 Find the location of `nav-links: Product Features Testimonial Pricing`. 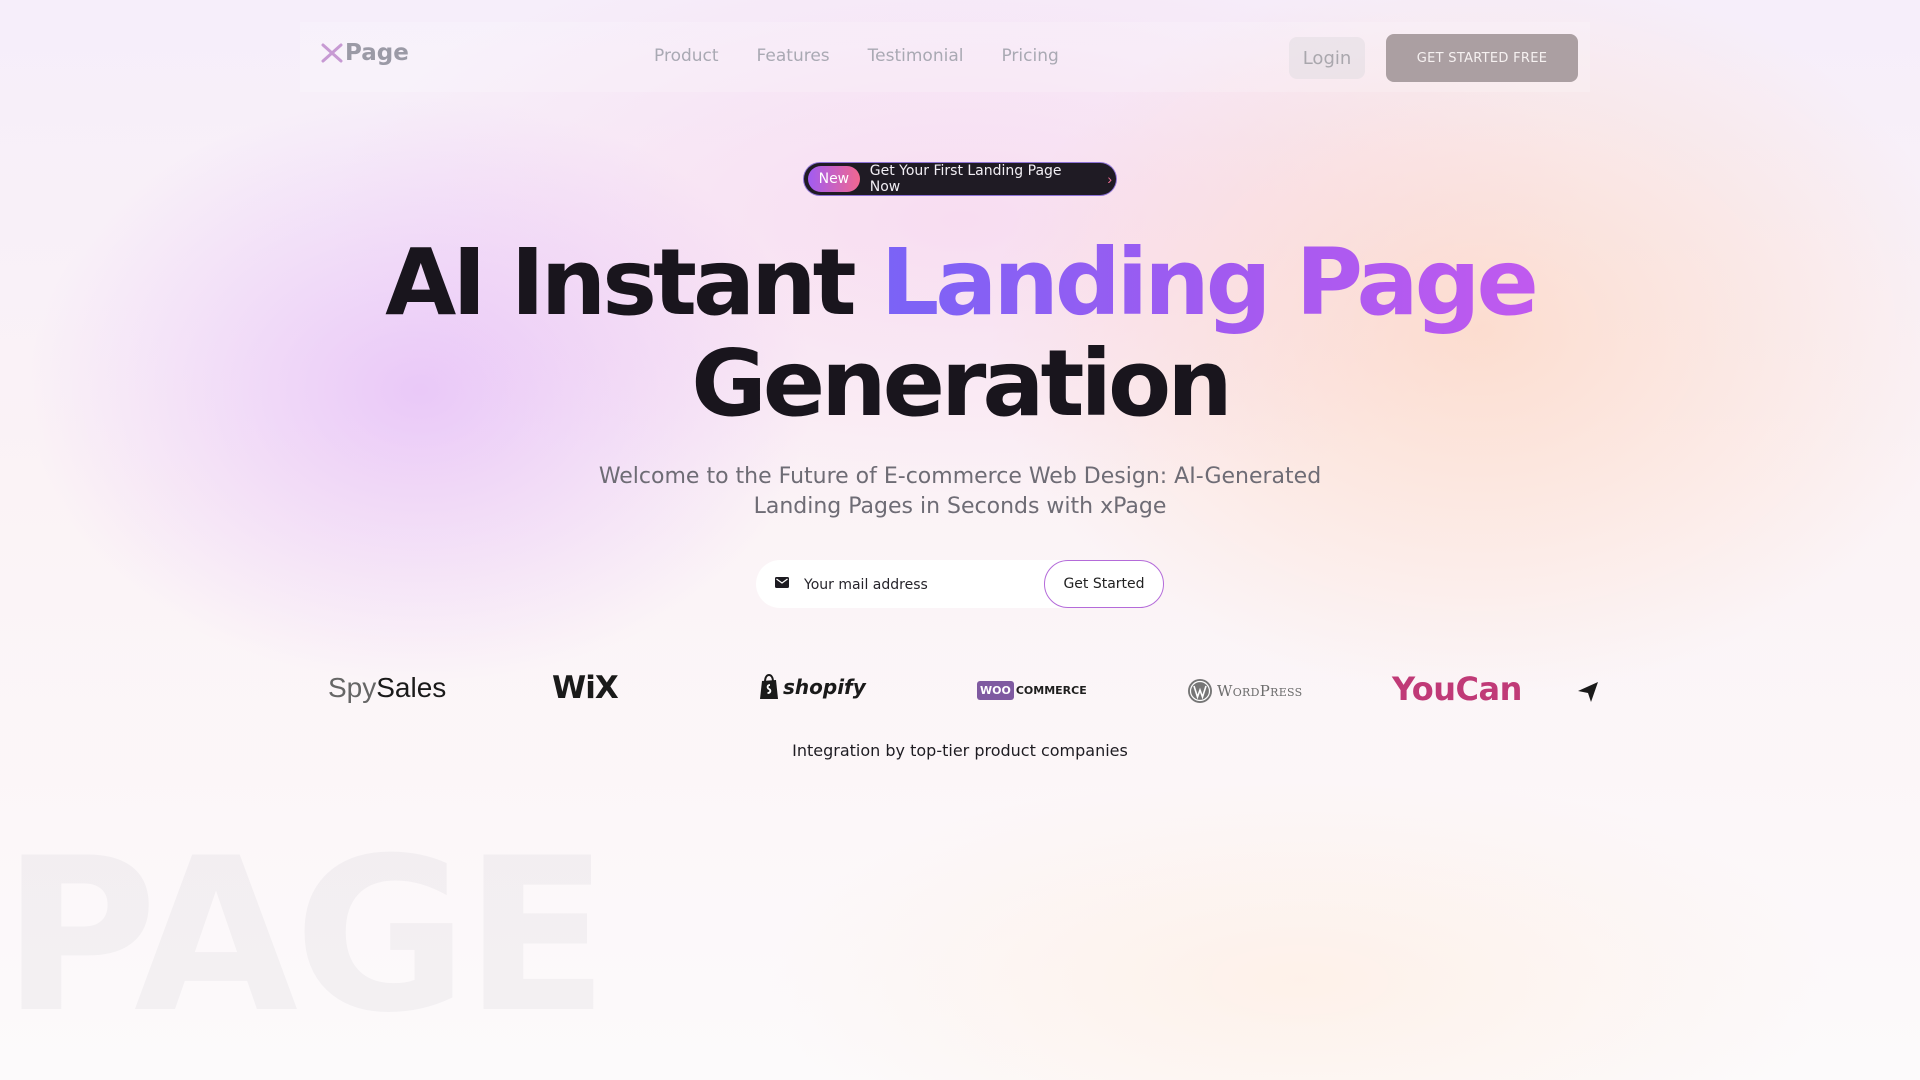

nav-links: Product Features Testimonial Pricing is located at coordinates (875, 56).